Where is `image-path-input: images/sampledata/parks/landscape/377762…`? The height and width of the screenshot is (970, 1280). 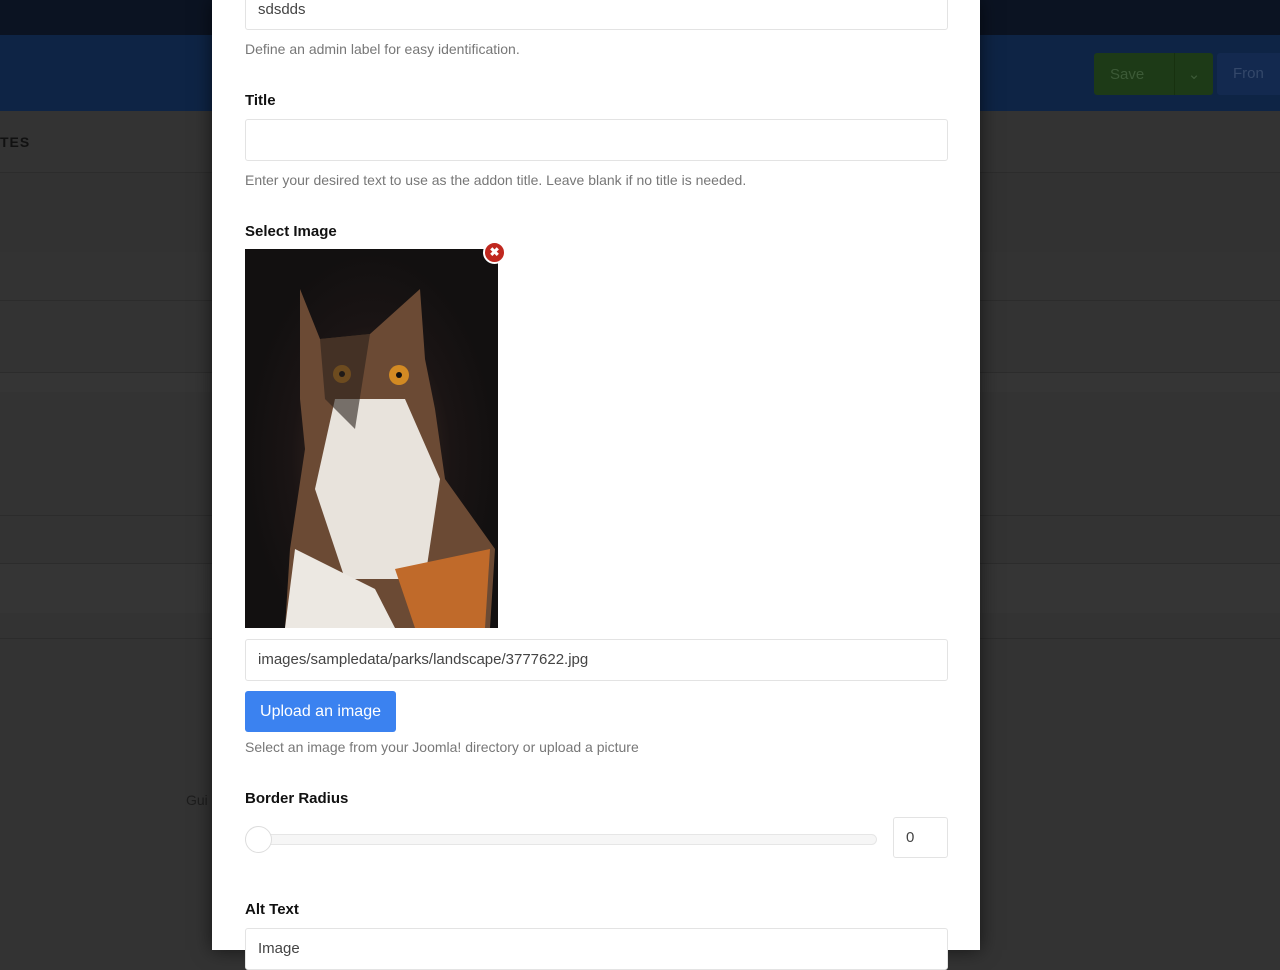 image-path-input: images/sampledata/parks/landscape/377762… is located at coordinates (596, 660).